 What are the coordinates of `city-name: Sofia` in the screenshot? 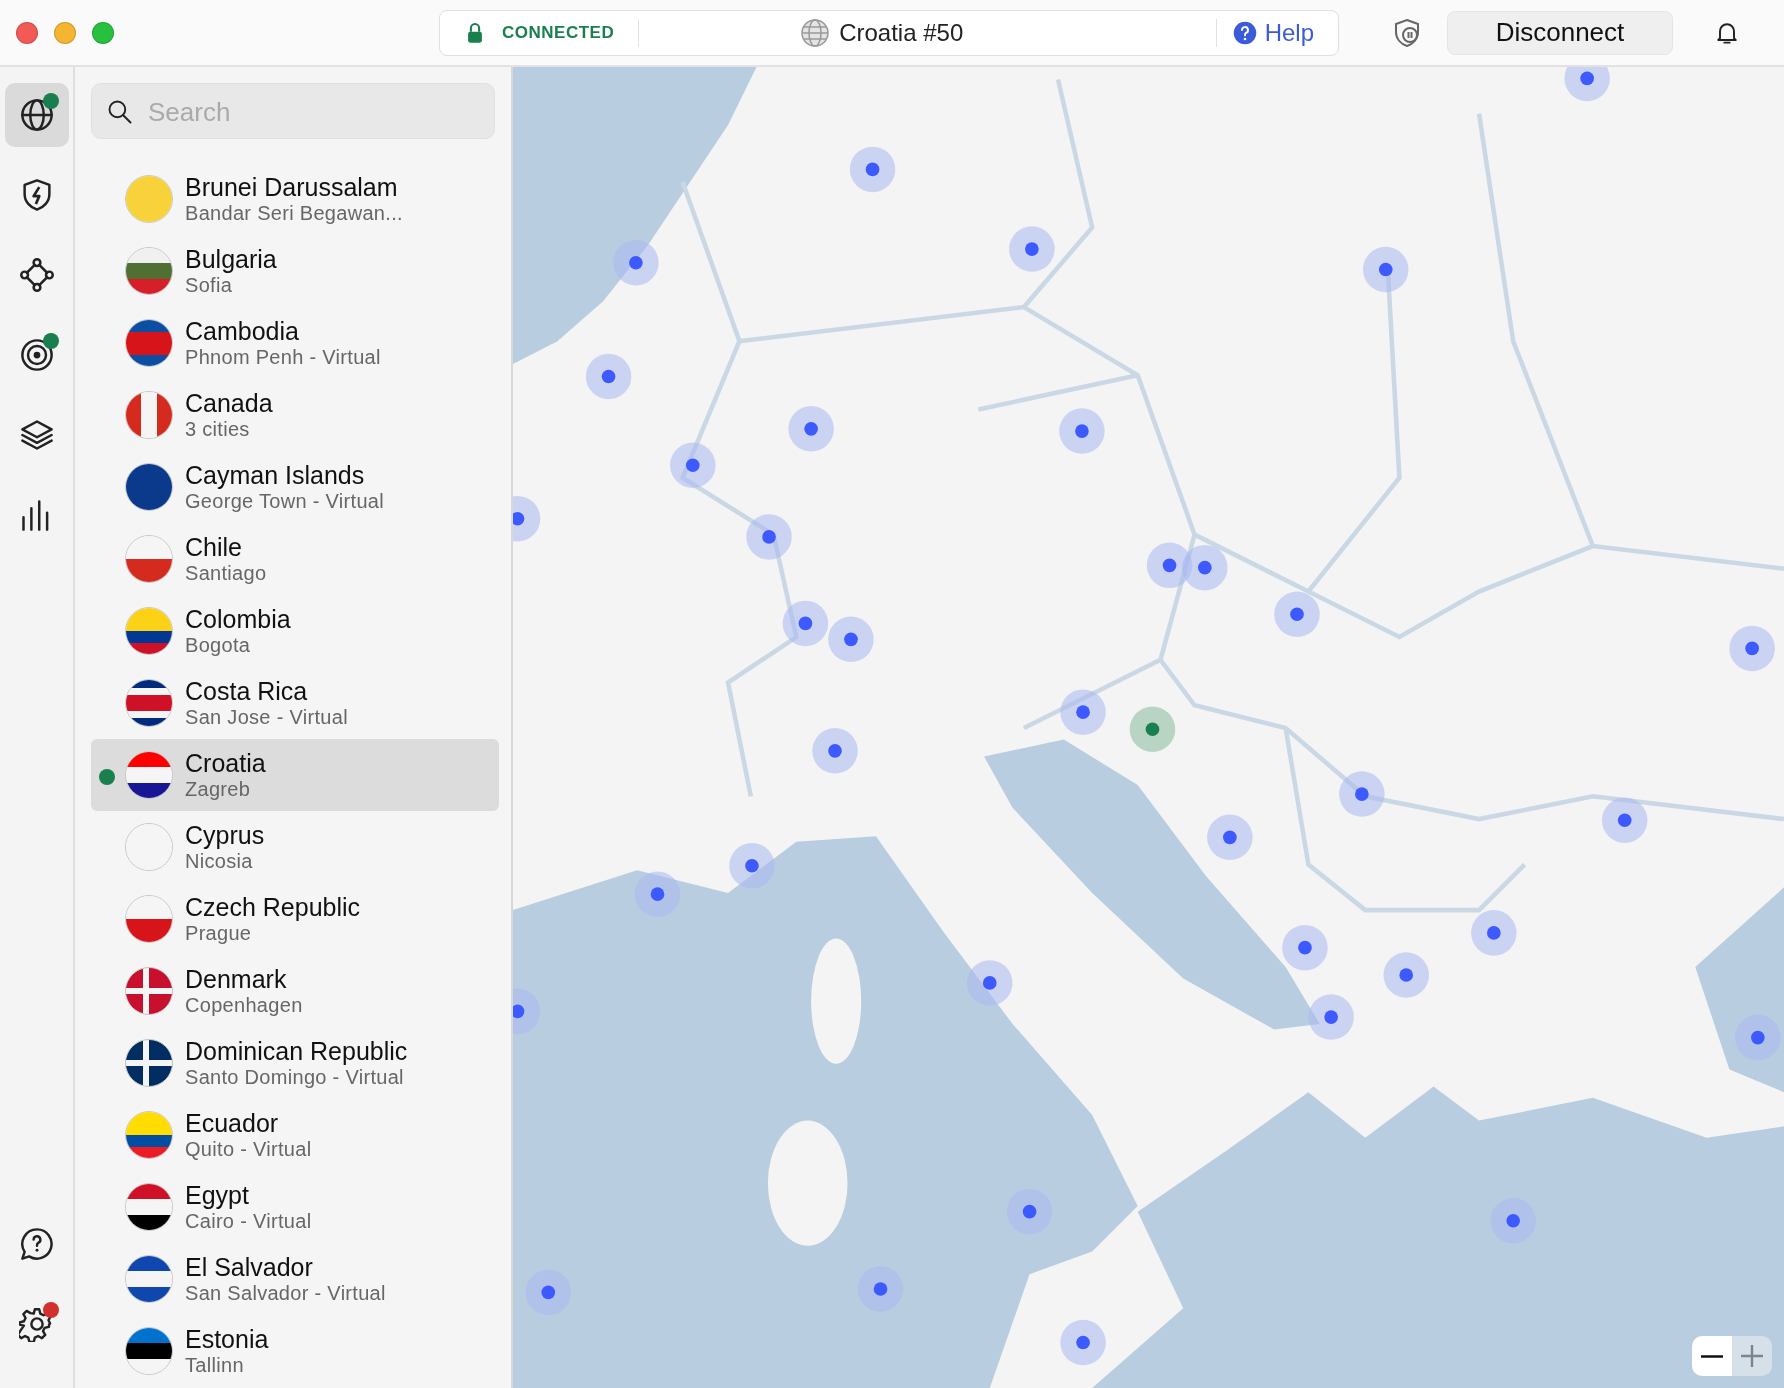 It's located at (209, 285).